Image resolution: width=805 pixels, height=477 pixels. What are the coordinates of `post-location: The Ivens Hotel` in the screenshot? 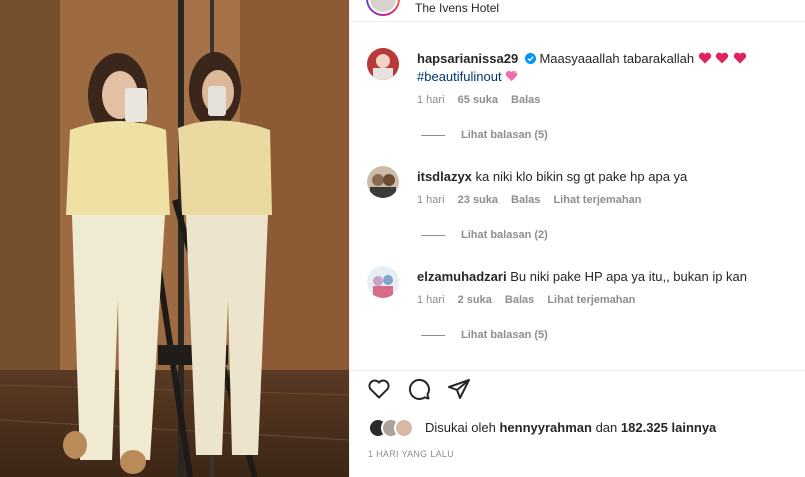 It's located at (457, 8).